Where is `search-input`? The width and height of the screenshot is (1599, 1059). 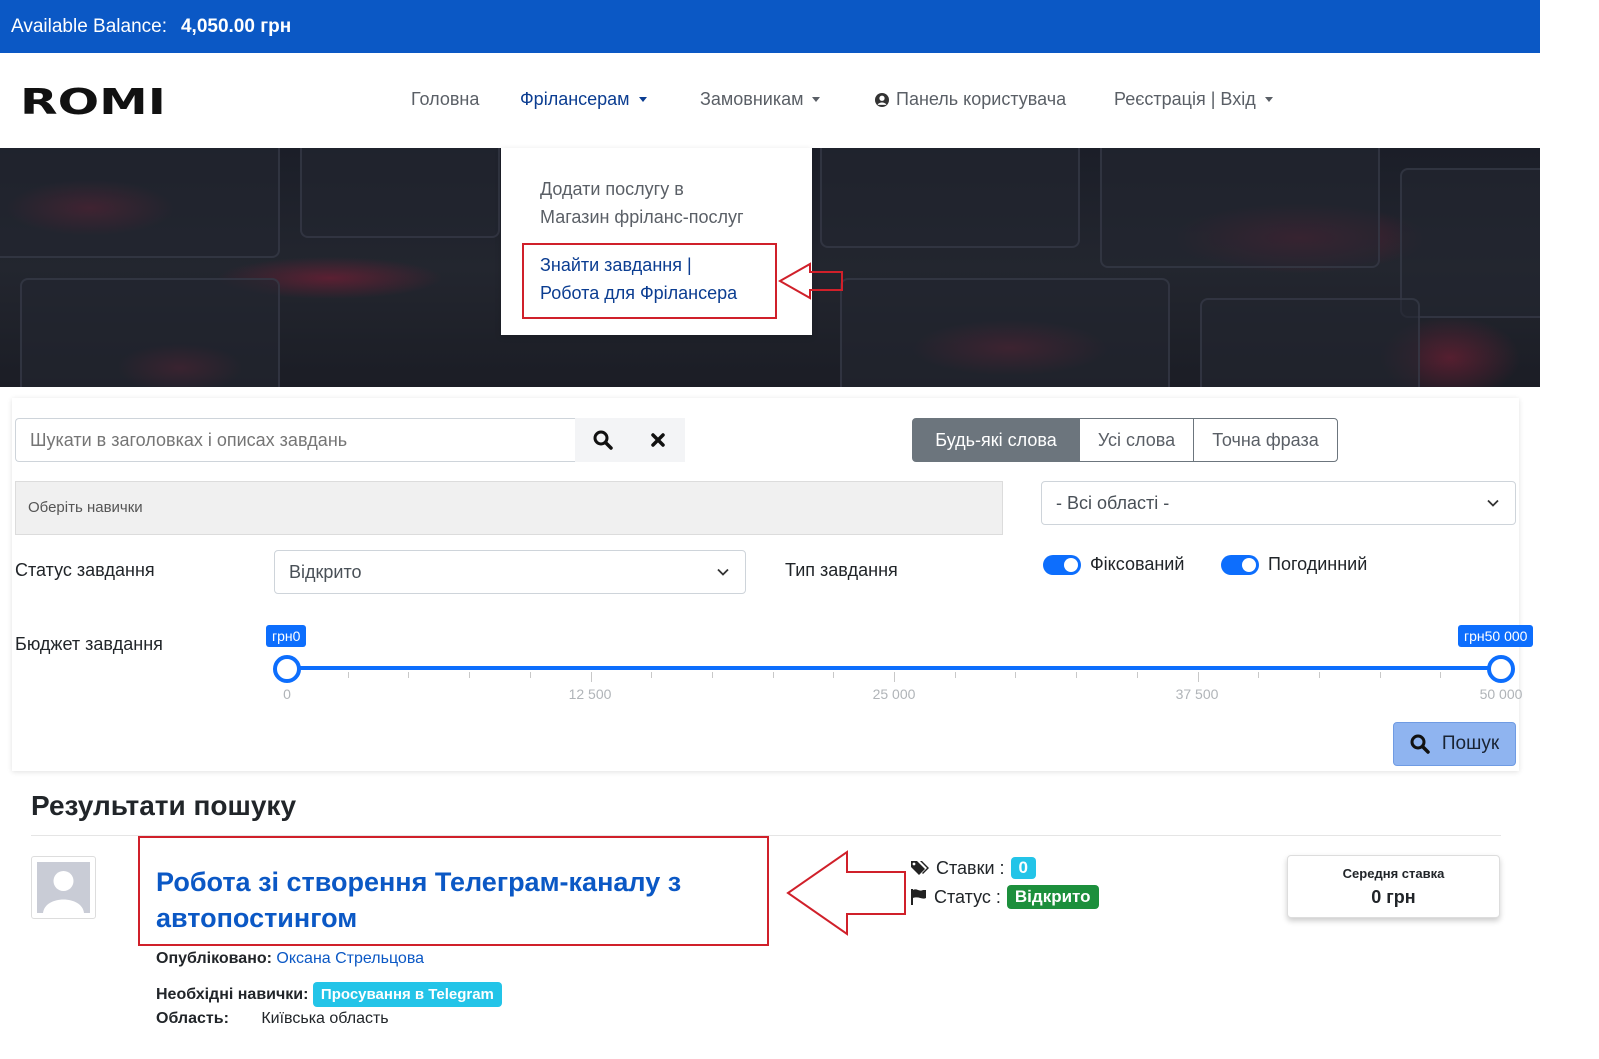
search-input is located at coordinates (297, 440).